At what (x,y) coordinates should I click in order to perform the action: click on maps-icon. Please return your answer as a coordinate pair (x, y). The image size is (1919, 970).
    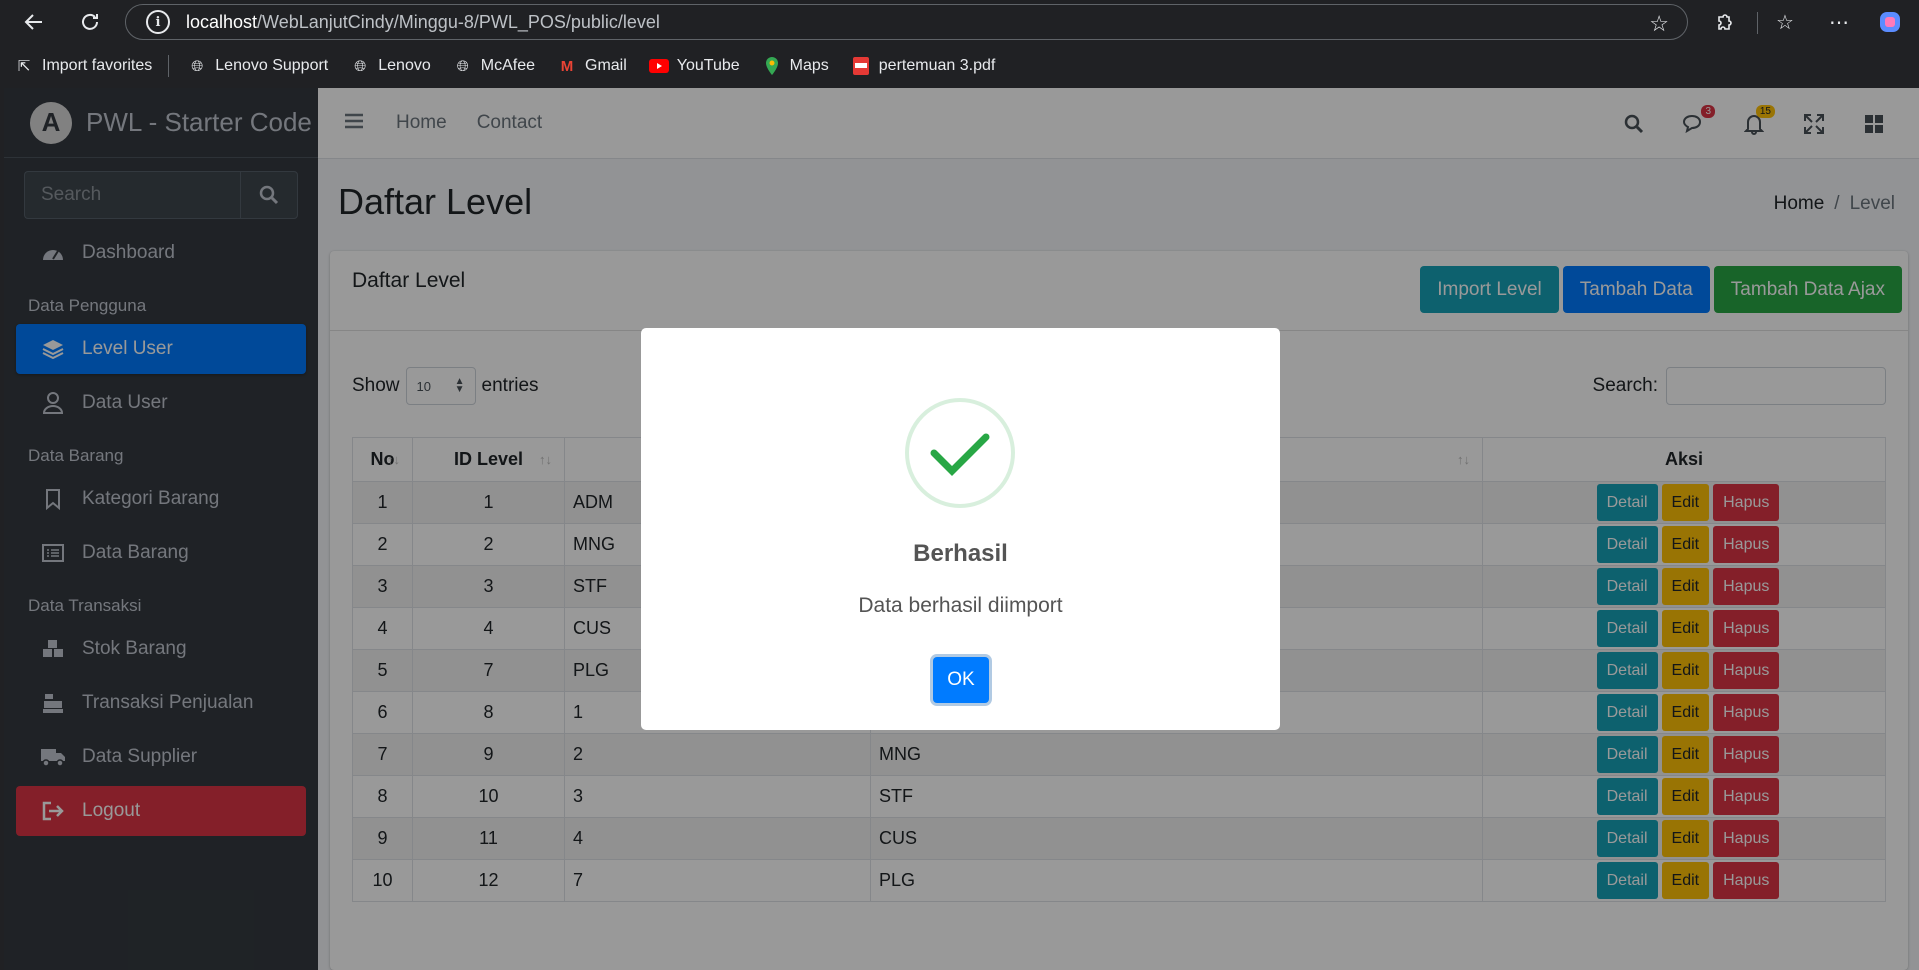
    Looking at the image, I should click on (772, 66).